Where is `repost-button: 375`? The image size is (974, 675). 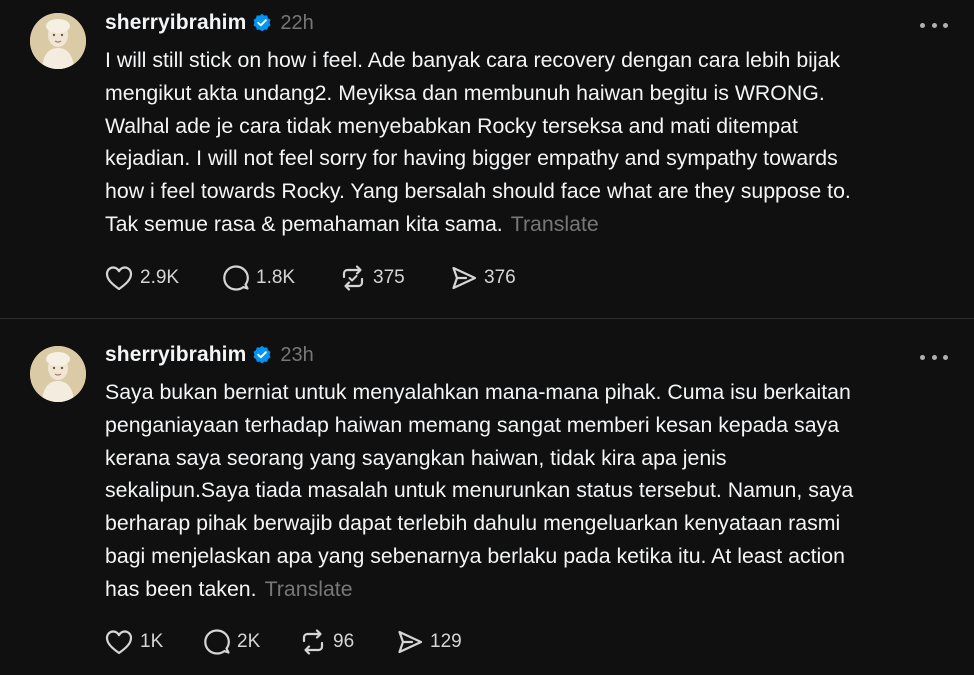
repost-button: 375 is located at coordinates (394, 278).